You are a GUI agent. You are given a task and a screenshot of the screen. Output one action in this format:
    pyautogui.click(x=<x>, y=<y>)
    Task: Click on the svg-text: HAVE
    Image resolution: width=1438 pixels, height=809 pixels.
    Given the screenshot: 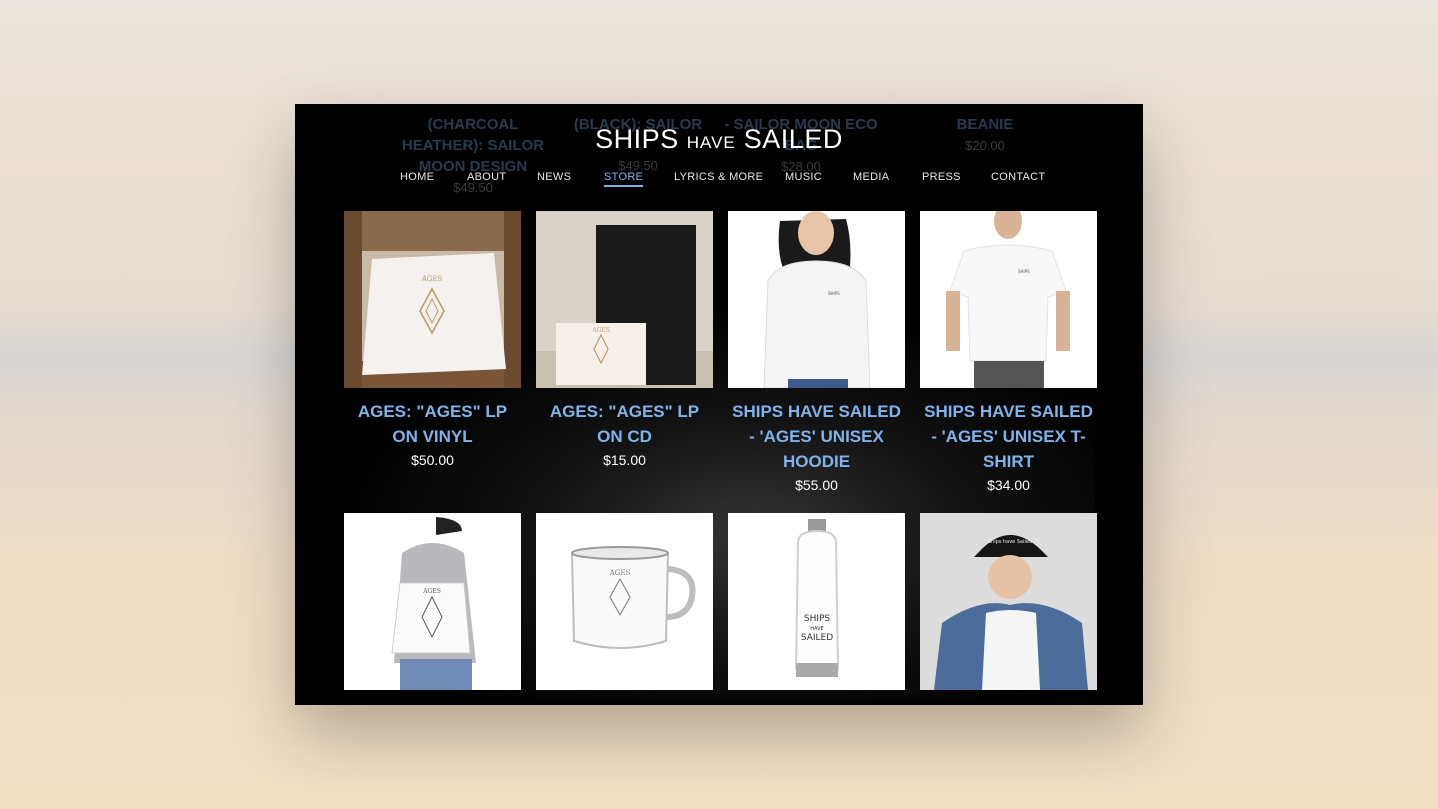 What is the action you would take?
    pyautogui.click(x=816, y=629)
    